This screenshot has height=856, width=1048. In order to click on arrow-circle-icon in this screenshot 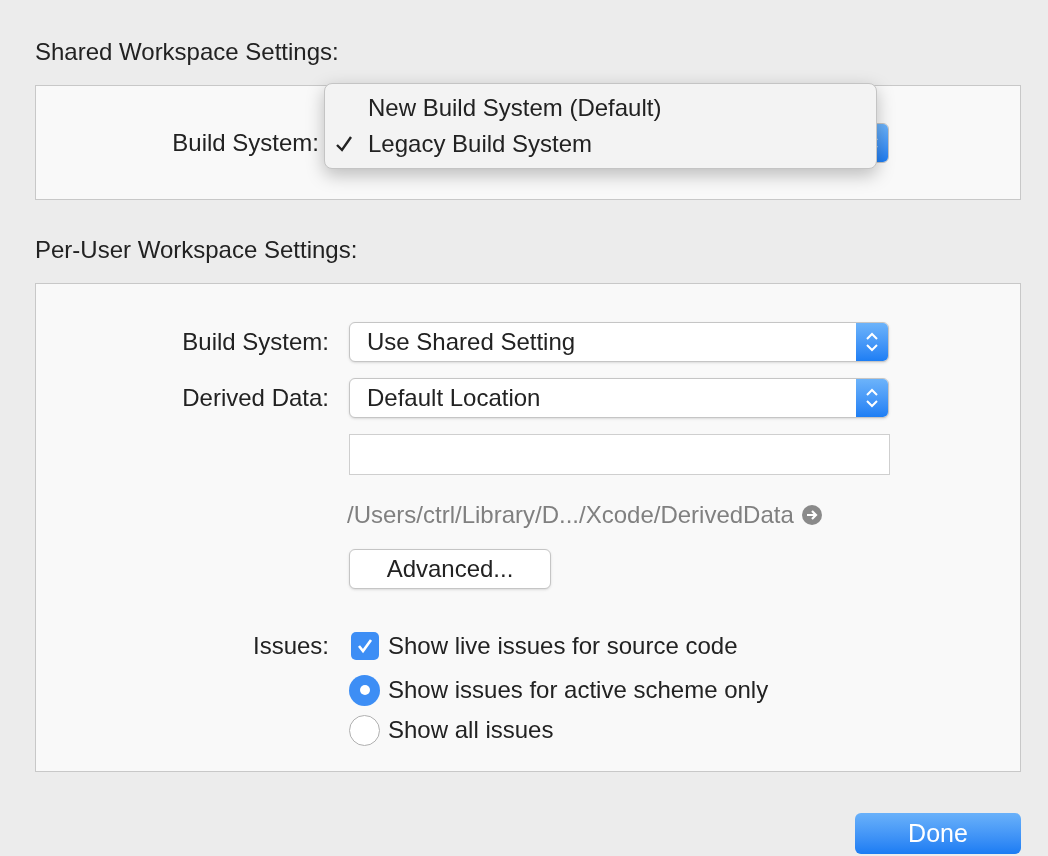, I will do `click(811, 515)`.